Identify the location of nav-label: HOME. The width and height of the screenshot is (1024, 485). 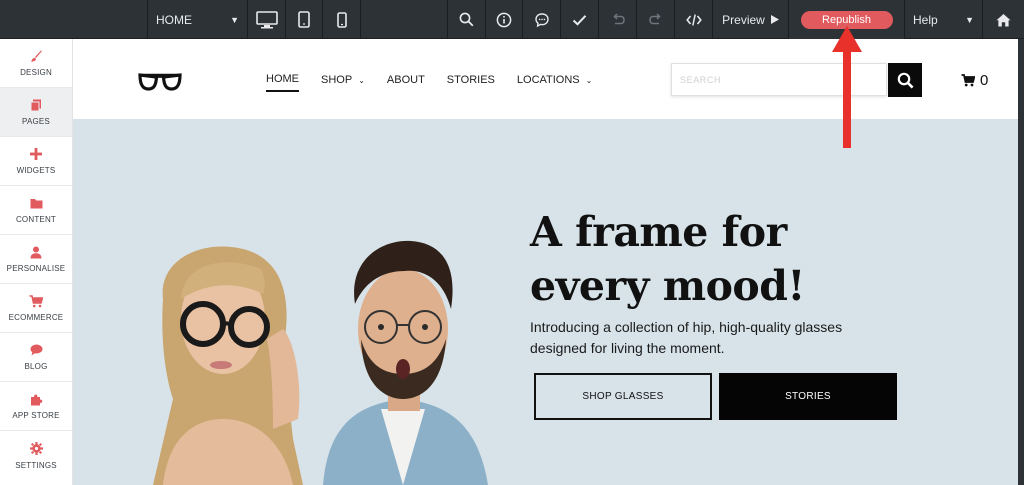
(282, 79).